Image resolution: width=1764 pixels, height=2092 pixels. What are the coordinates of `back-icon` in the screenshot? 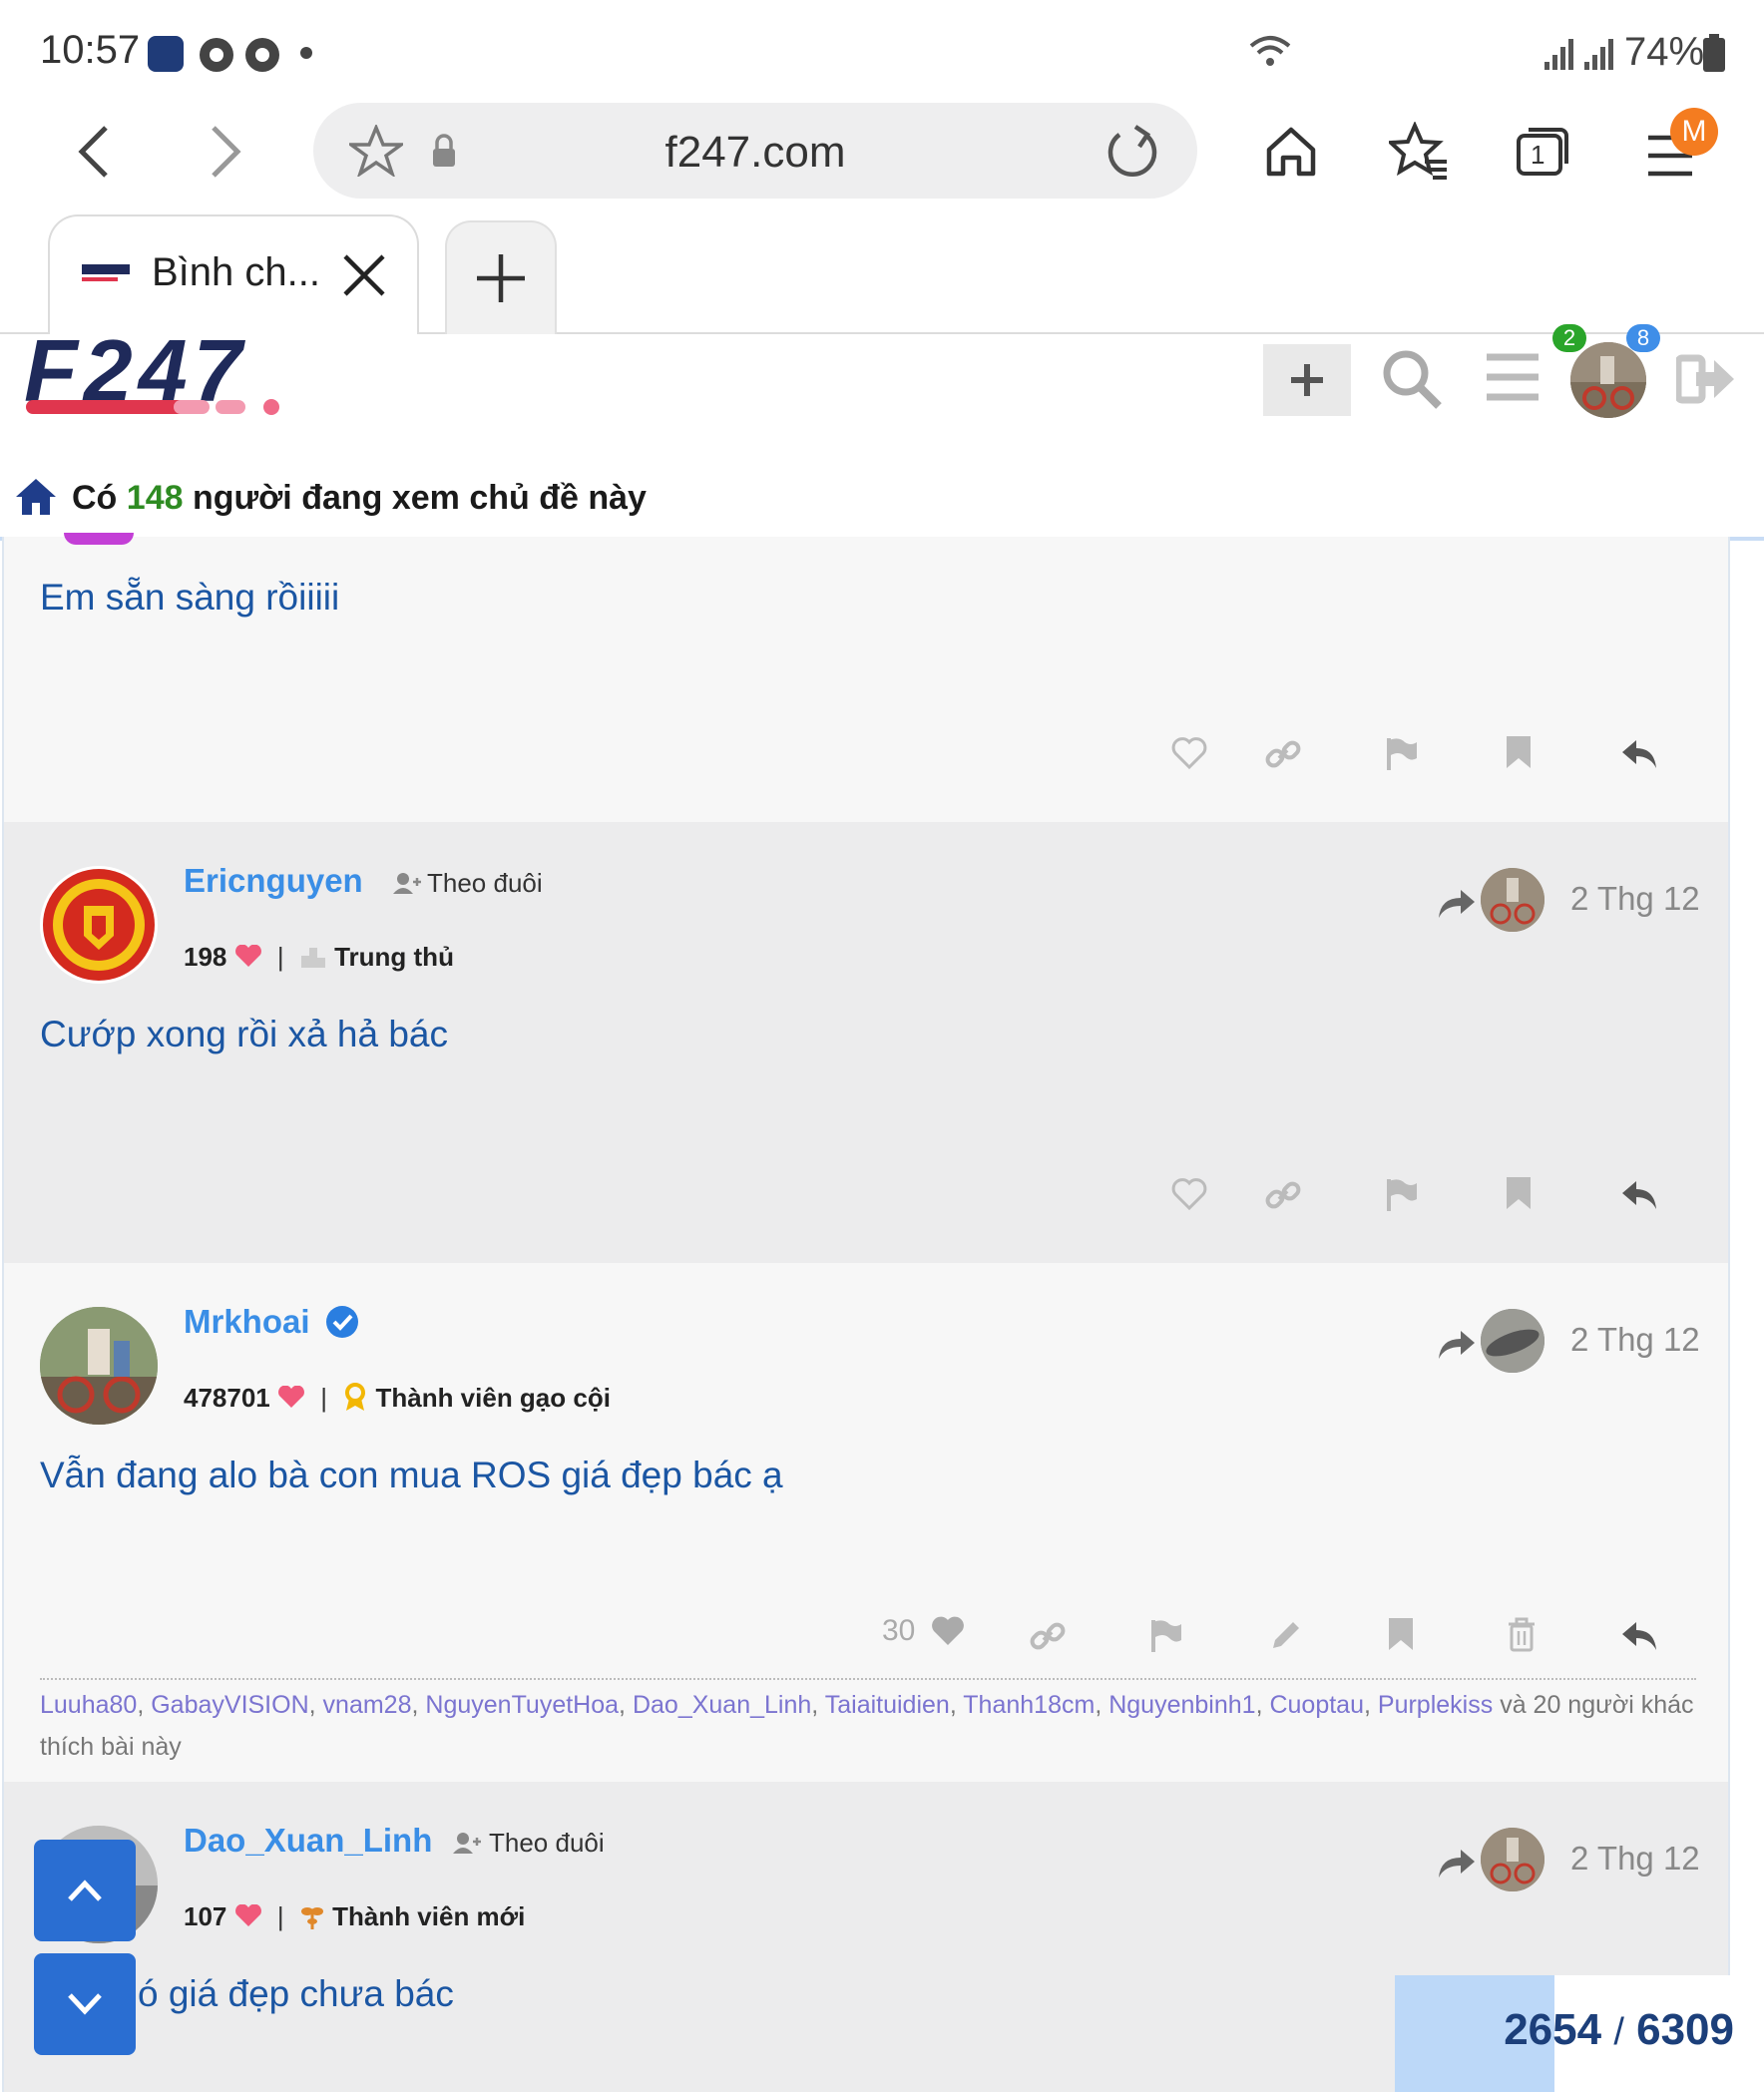 It's located at (95, 152).